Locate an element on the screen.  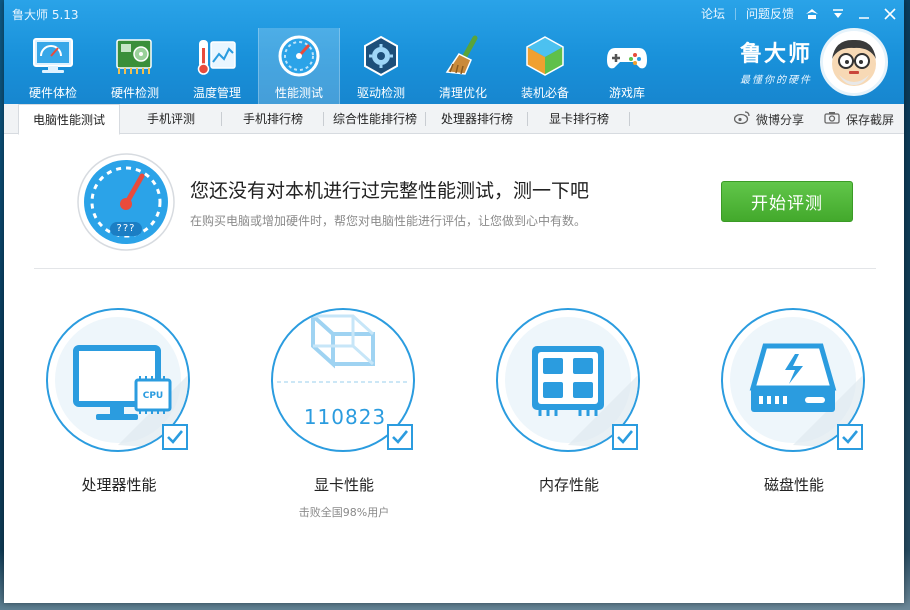
nav-label: 清理优化 is located at coordinates (462, 93).